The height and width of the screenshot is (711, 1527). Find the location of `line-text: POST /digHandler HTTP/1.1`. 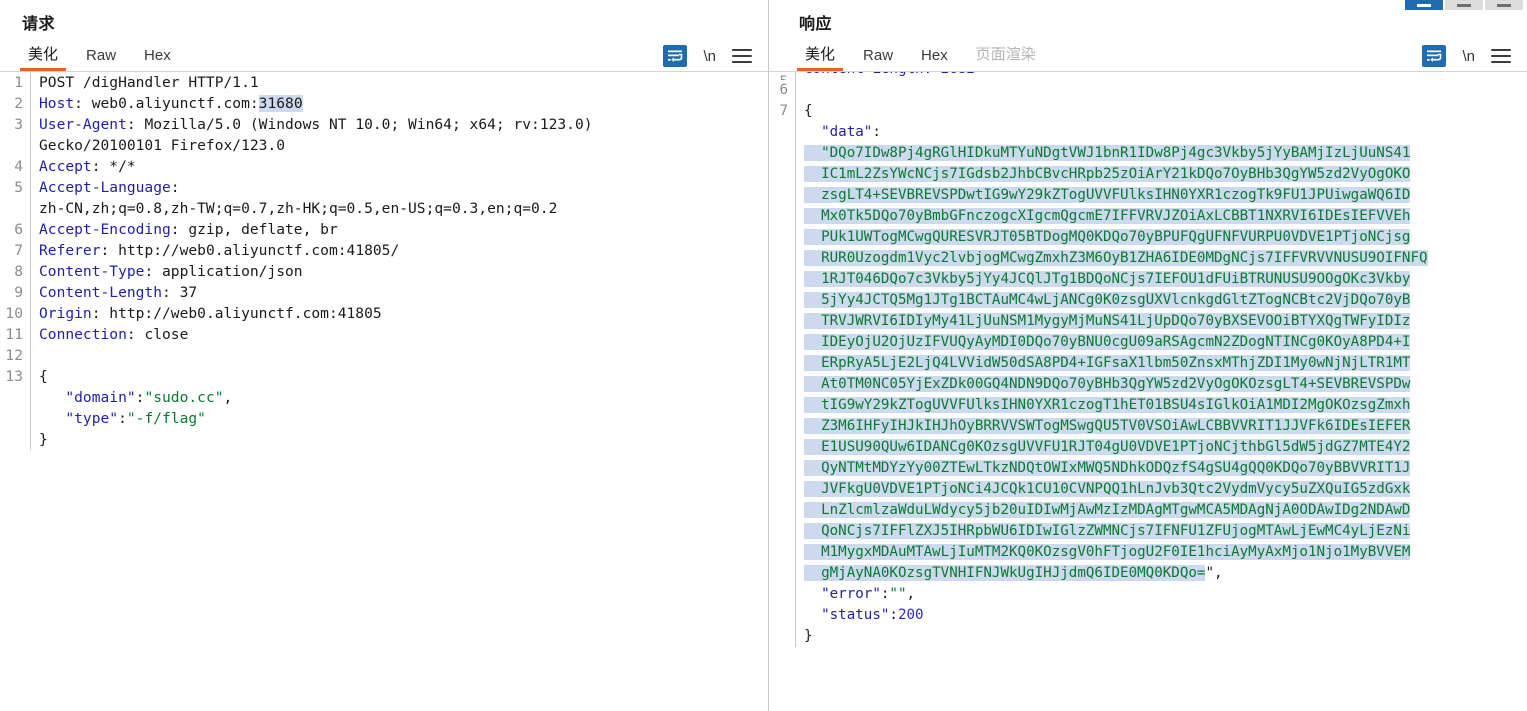

line-text: POST /digHandler HTTP/1.1 is located at coordinates (149, 82).